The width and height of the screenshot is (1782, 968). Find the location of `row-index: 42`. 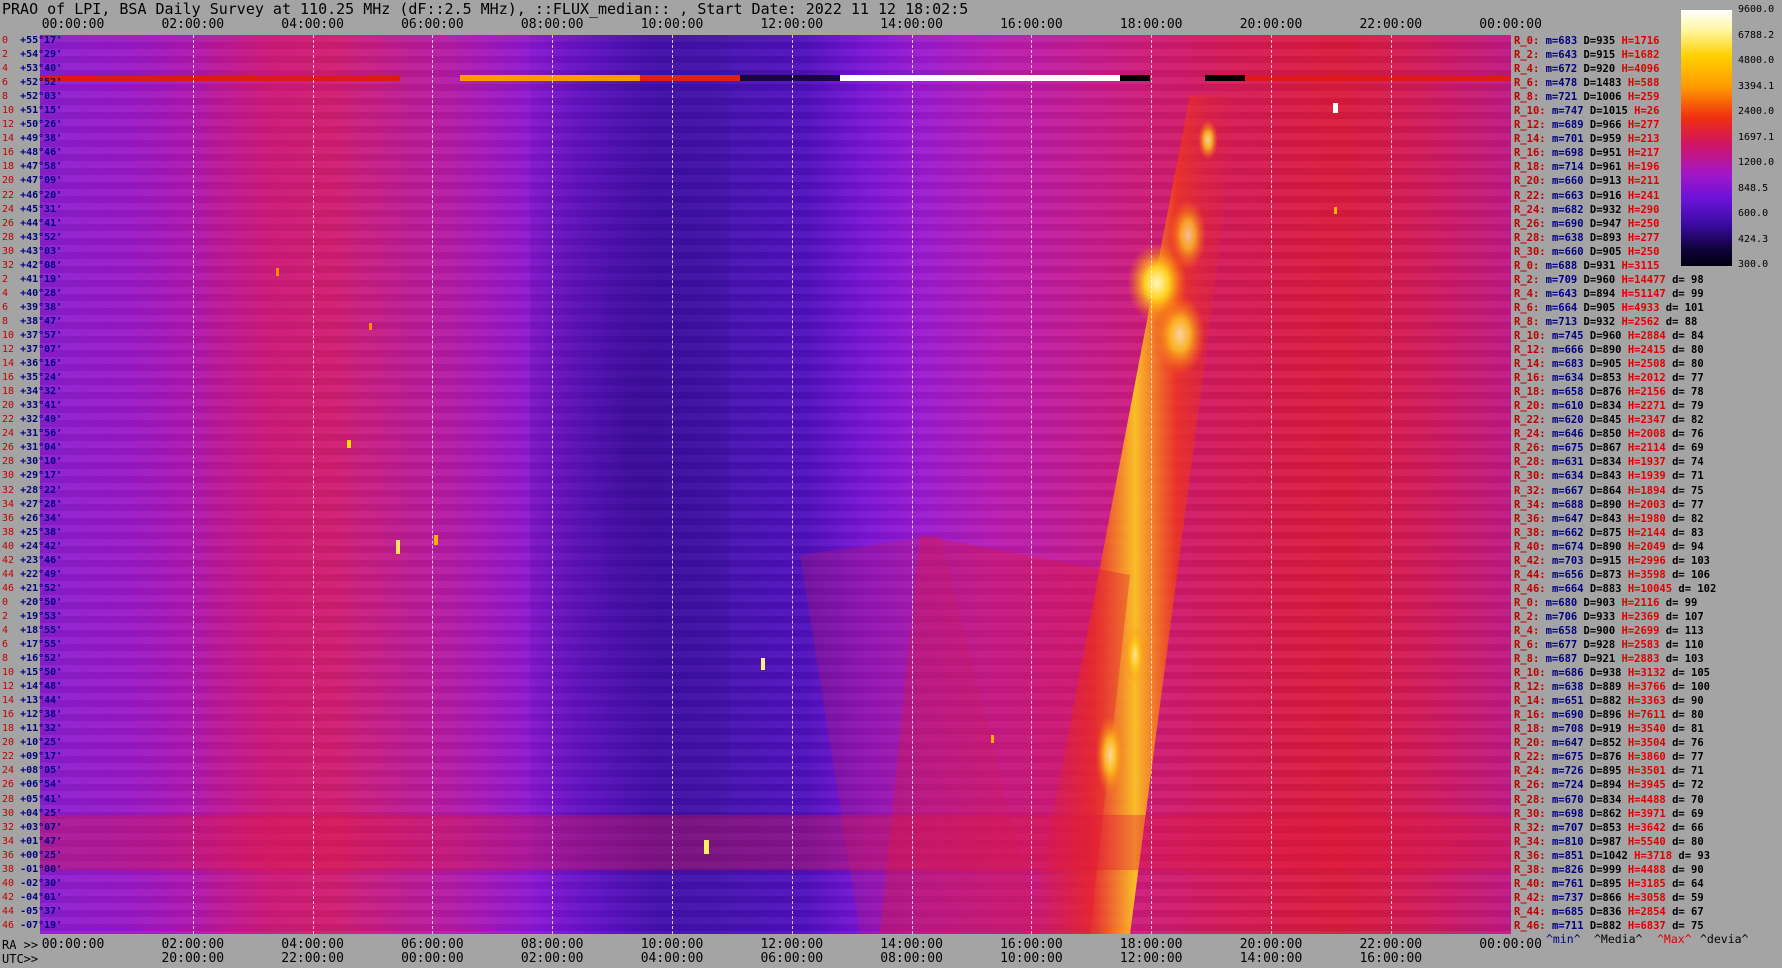

row-index: 42 is located at coordinates (11, 897).